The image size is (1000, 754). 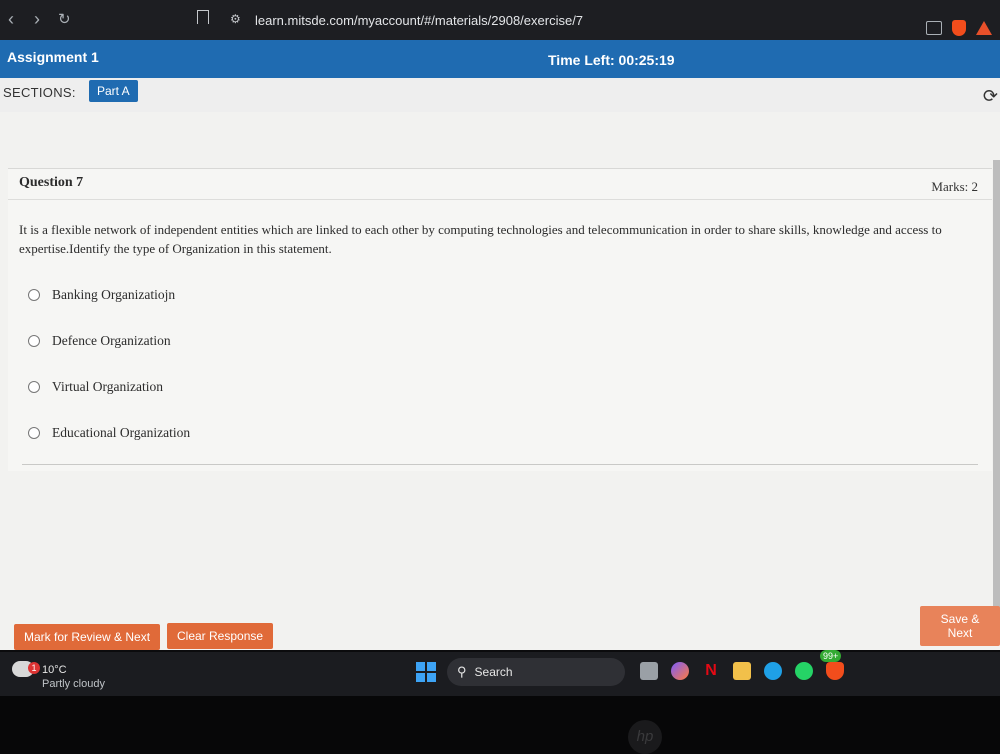 I want to click on taskbar-search: ⚲ Search, so click(x=536, y=672).